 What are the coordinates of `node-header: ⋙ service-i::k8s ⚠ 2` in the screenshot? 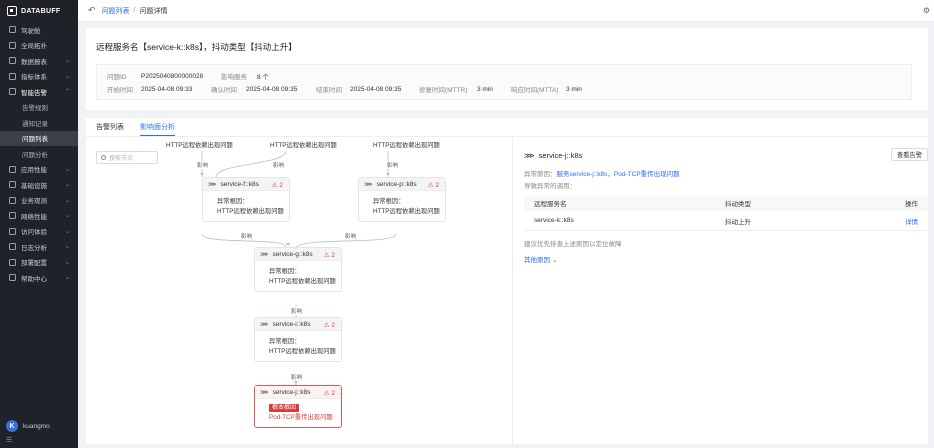 It's located at (298, 324).